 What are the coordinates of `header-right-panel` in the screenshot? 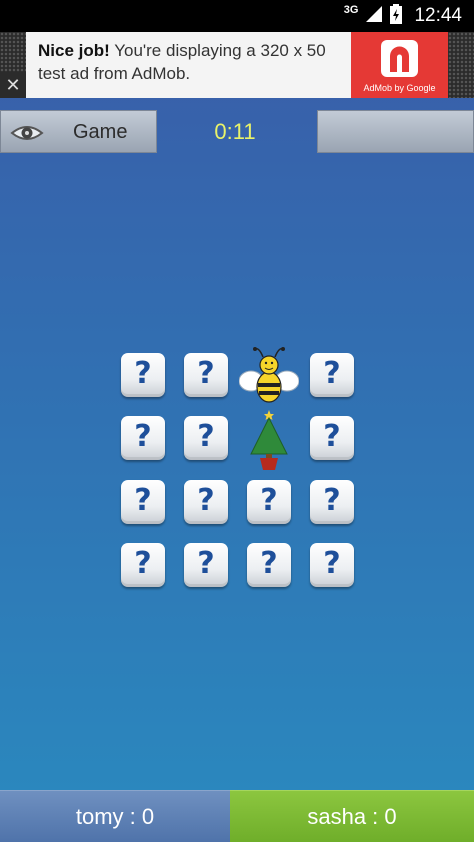 It's located at (395, 131).